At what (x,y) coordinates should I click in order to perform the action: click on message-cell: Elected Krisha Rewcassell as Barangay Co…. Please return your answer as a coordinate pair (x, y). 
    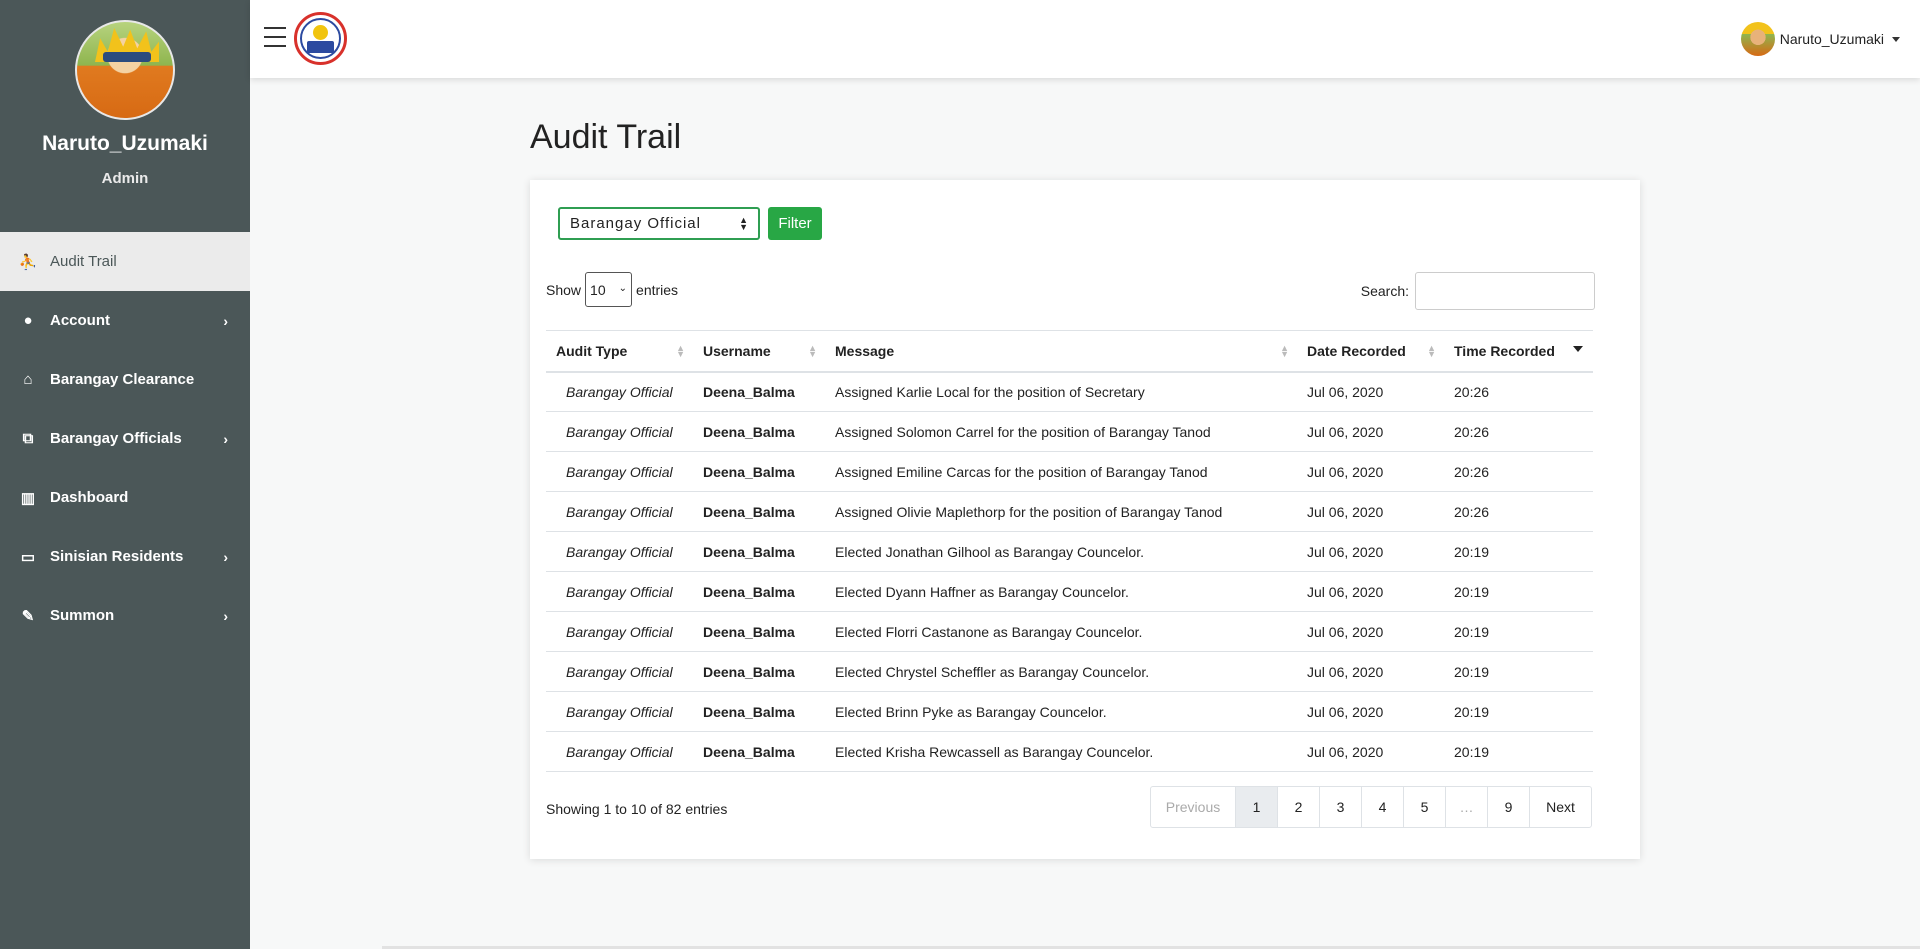
    Looking at the image, I should click on (1061, 751).